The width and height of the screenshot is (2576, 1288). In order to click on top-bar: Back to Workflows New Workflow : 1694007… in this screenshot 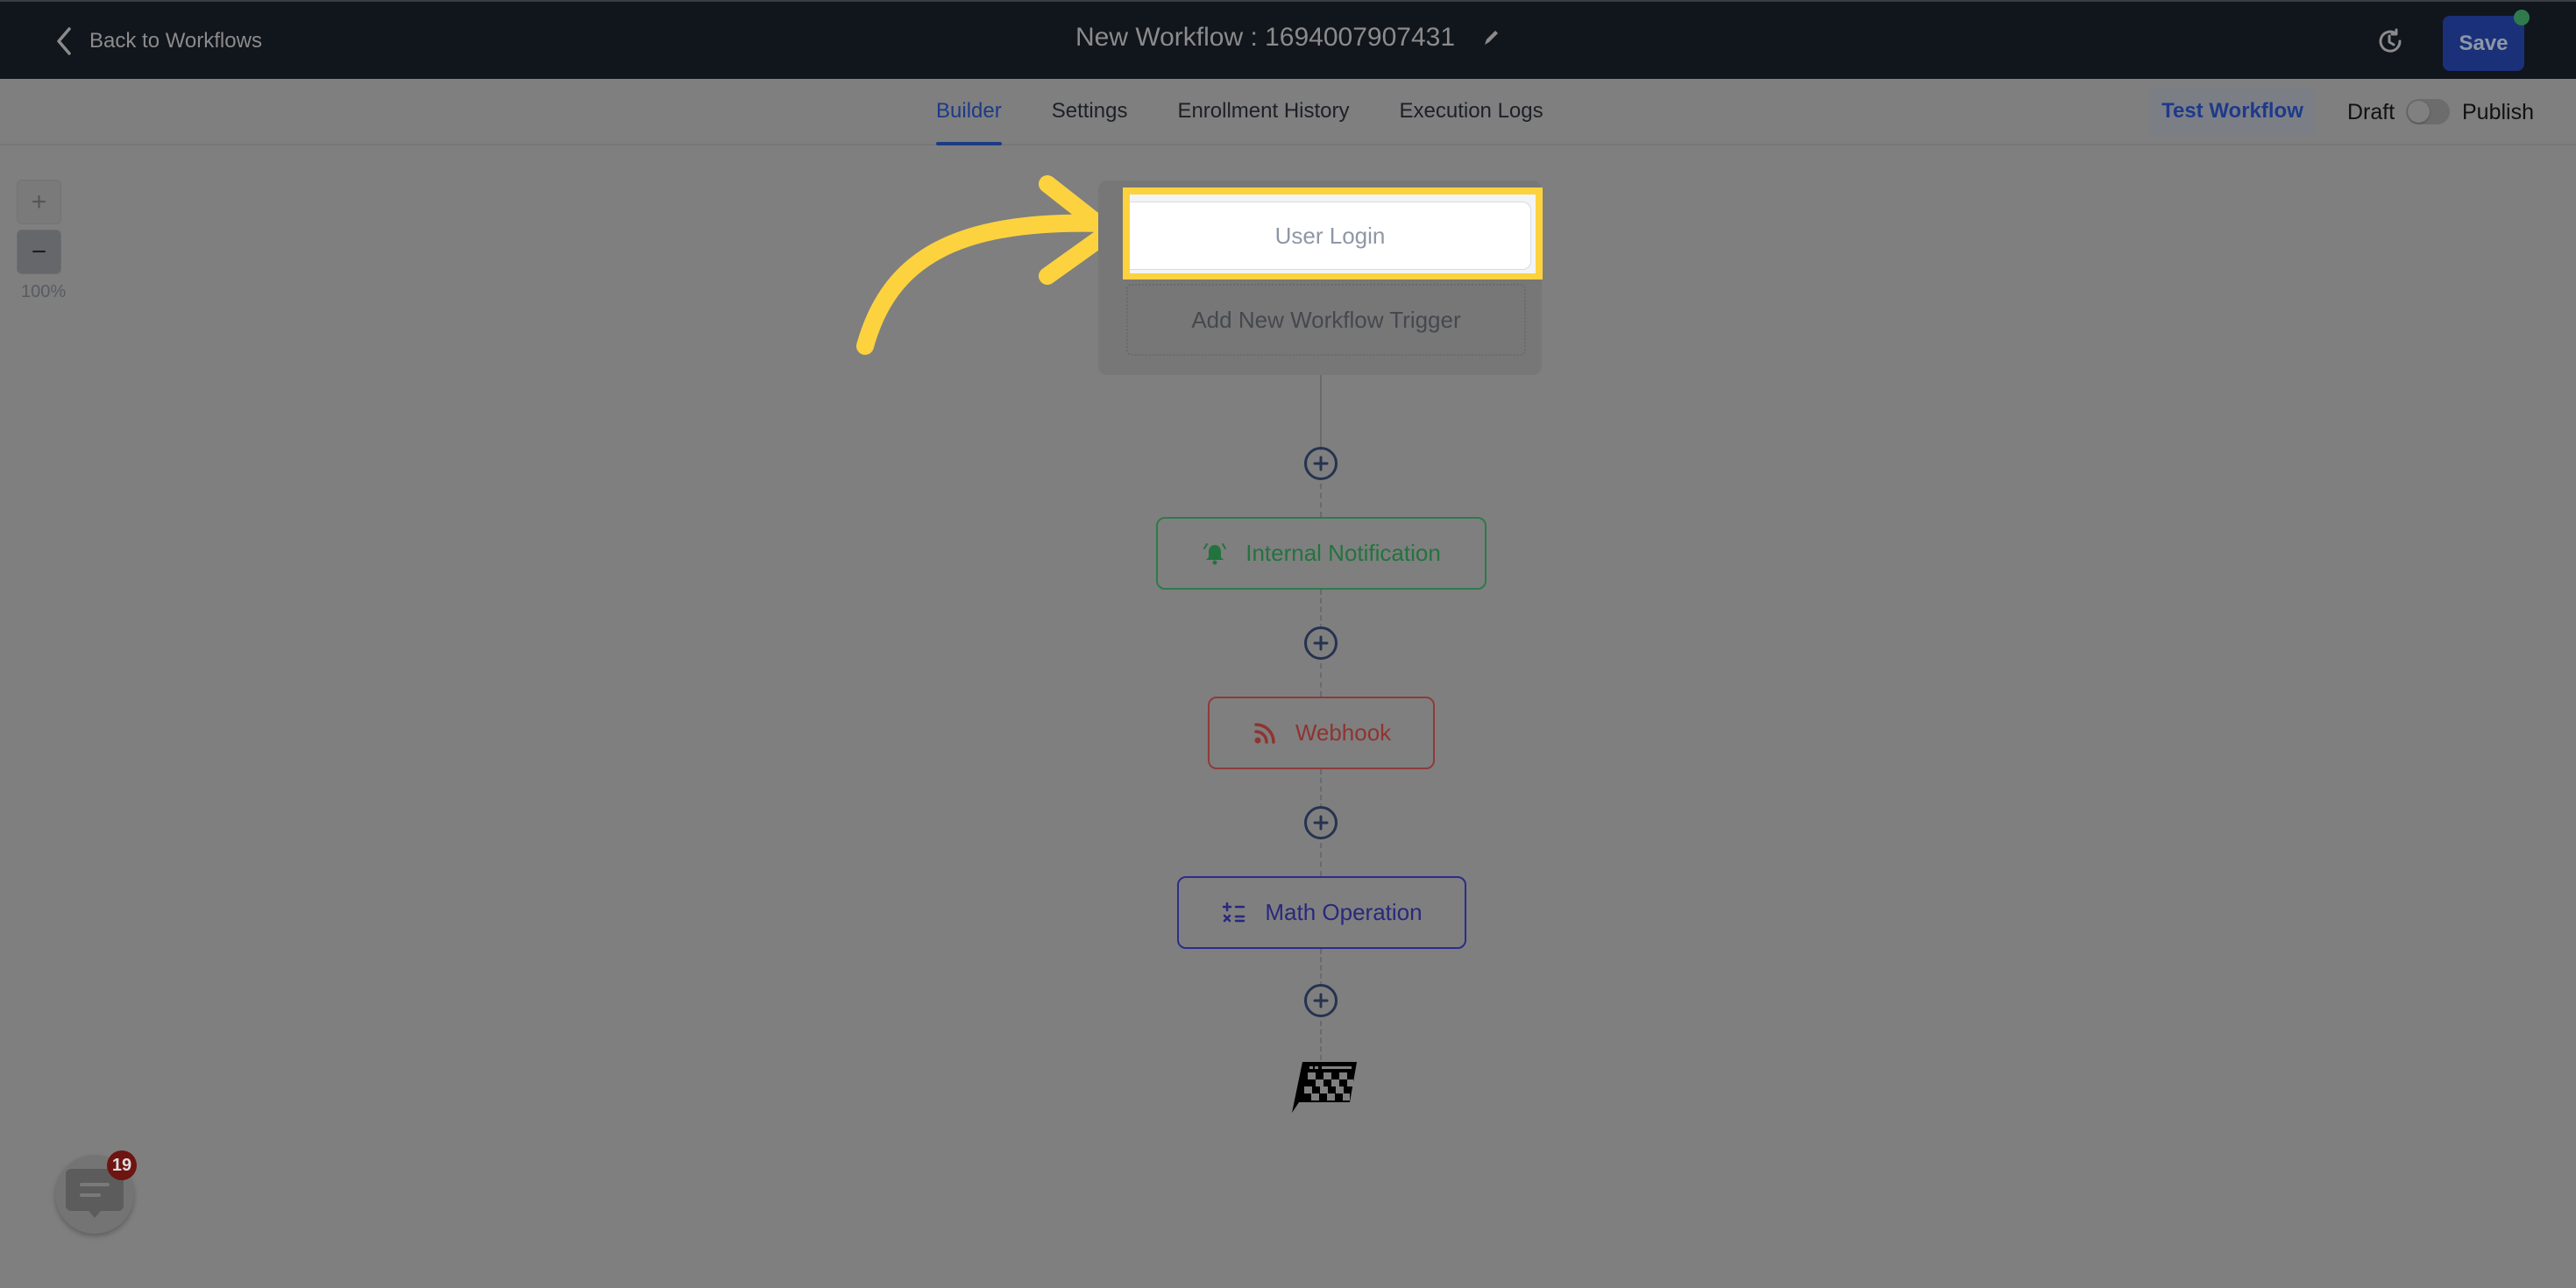, I will do `click(1288, 39)`.